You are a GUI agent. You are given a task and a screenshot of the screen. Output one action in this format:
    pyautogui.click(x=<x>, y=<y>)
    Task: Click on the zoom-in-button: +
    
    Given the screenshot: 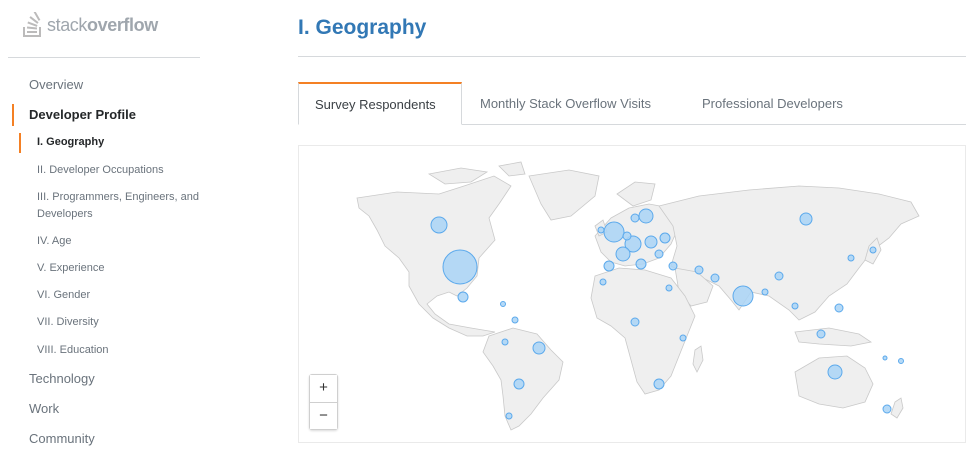 What is the action you would take?
    pyautogui.click(x=323, y=388)
    